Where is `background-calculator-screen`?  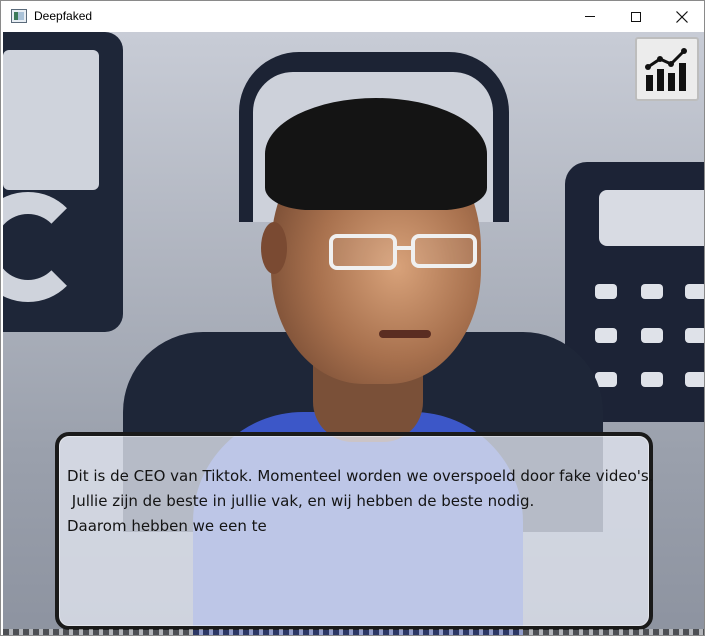 background-calculator-screen is located at coordinates (651, 218).